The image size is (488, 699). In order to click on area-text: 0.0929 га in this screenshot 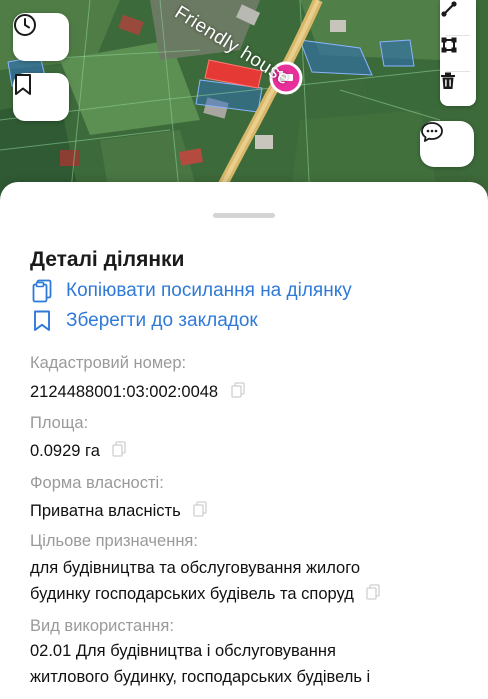, I will do `click(65, 451)`.